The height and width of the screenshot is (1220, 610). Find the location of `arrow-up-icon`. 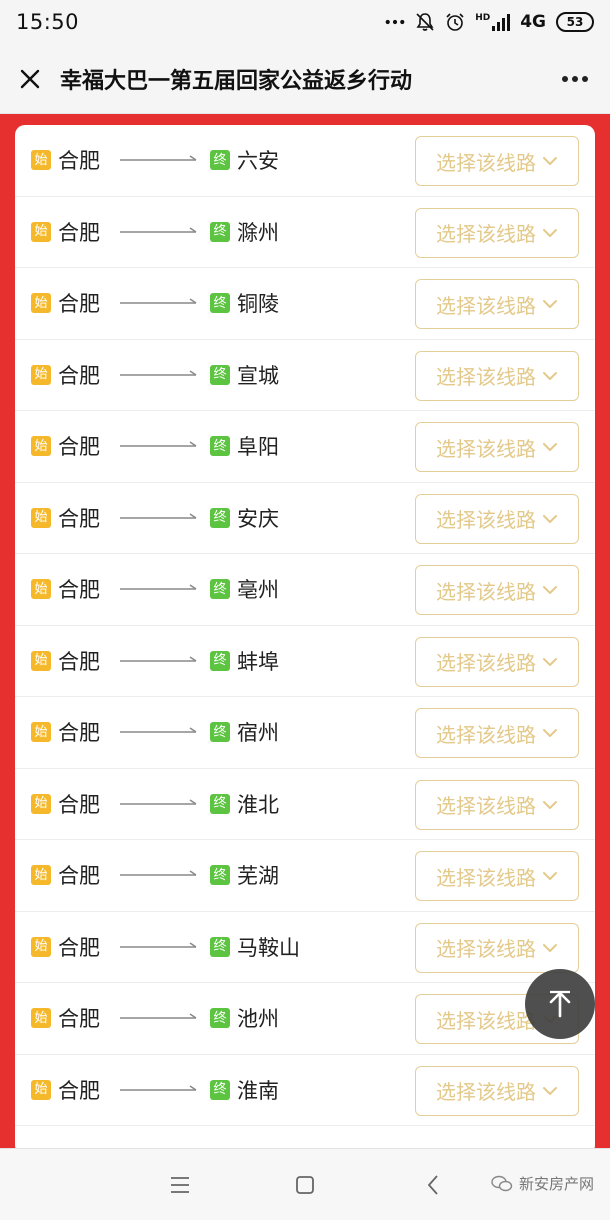

arrow-up-icon is located at coordinates (560, 1004).